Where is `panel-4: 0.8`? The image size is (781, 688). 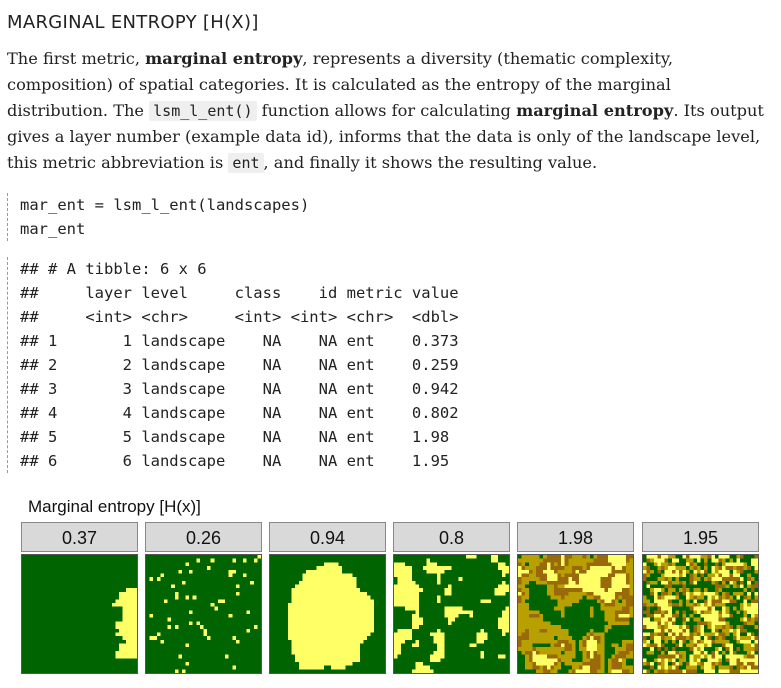
panel-4: 0.8 is located at coordinates (451, 598).